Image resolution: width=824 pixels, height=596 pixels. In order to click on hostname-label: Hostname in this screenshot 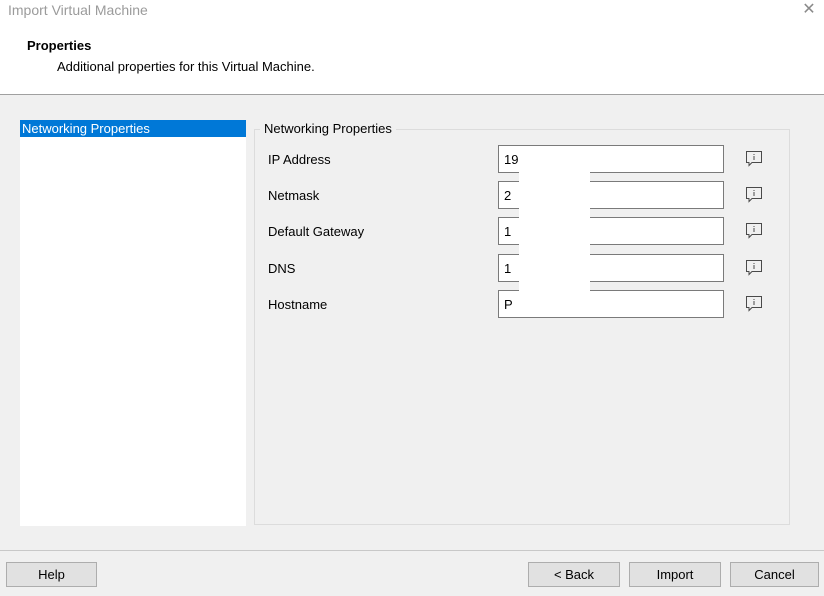, I will do `click(298, 304)`.